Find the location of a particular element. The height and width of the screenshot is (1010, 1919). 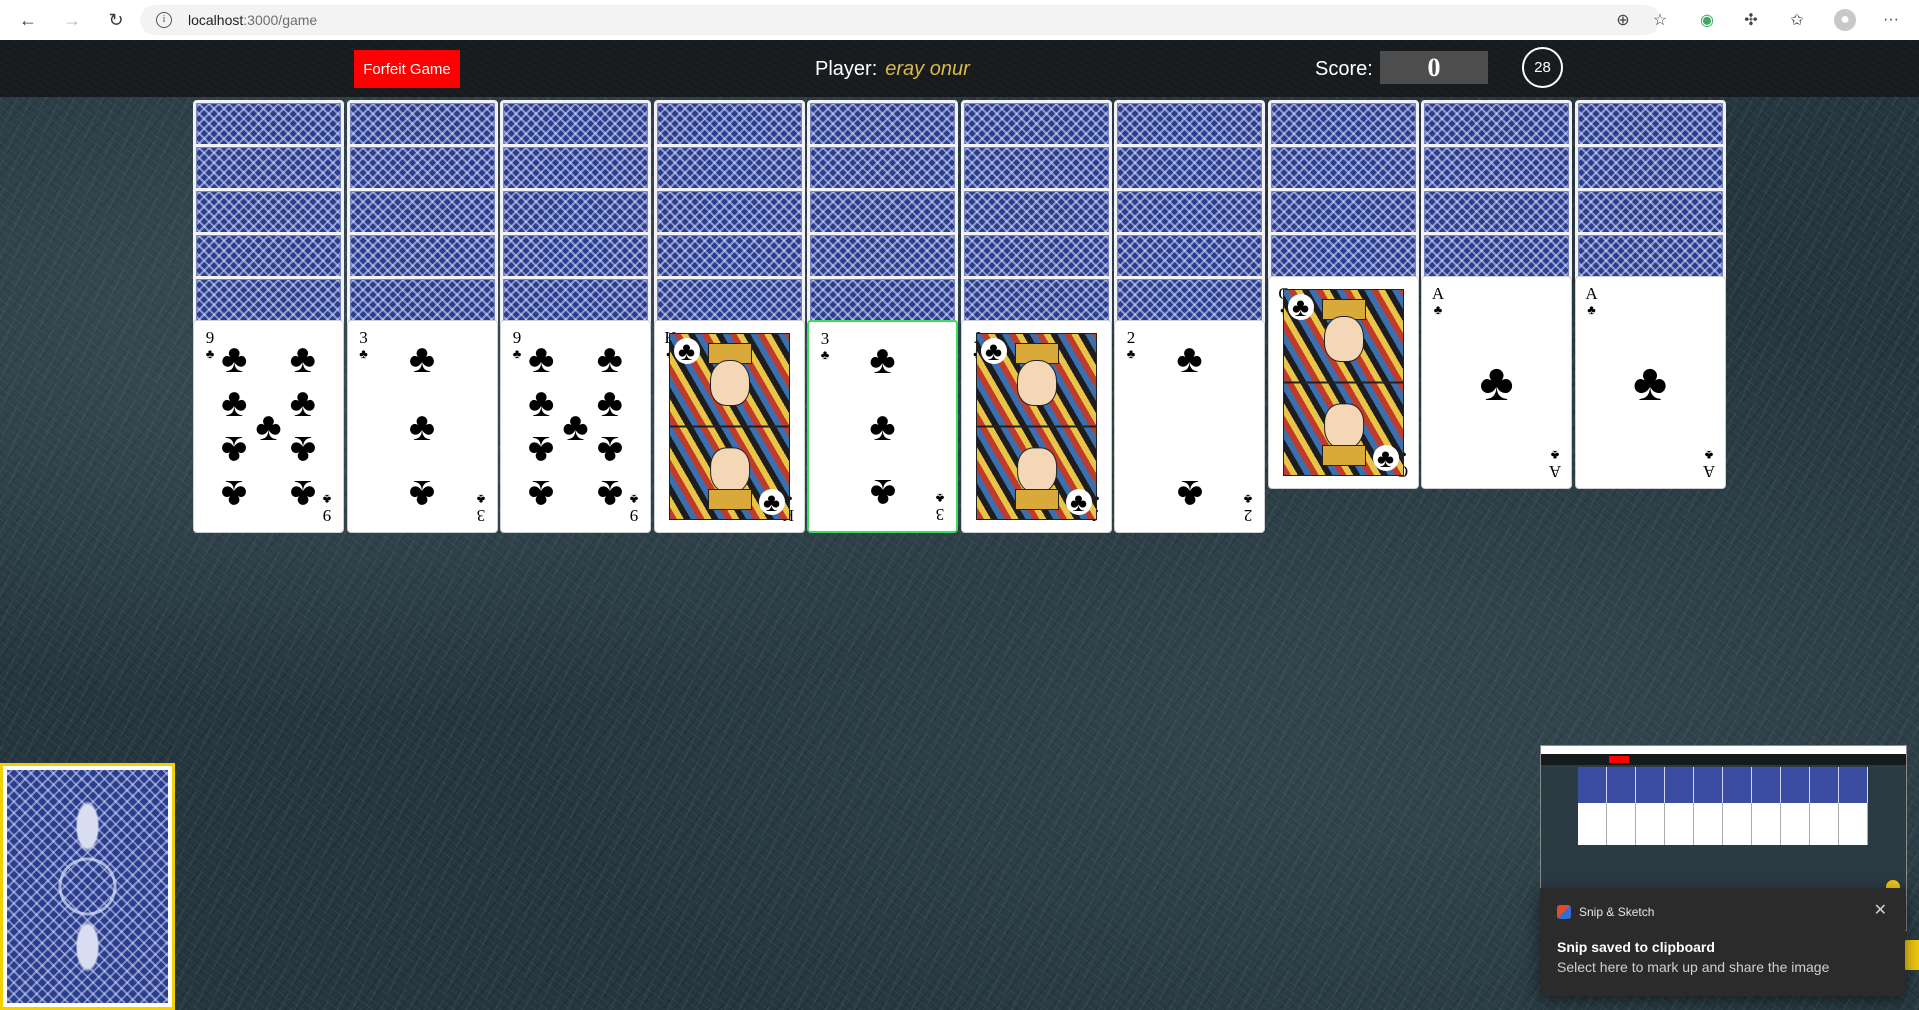

preview-card-faces is located at coordinates (1723, 824).